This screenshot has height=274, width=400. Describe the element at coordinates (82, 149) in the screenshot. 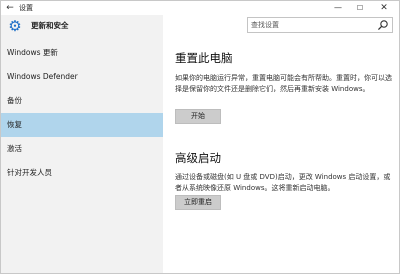

I see `sidebar-item-activation: 激活` at that location.